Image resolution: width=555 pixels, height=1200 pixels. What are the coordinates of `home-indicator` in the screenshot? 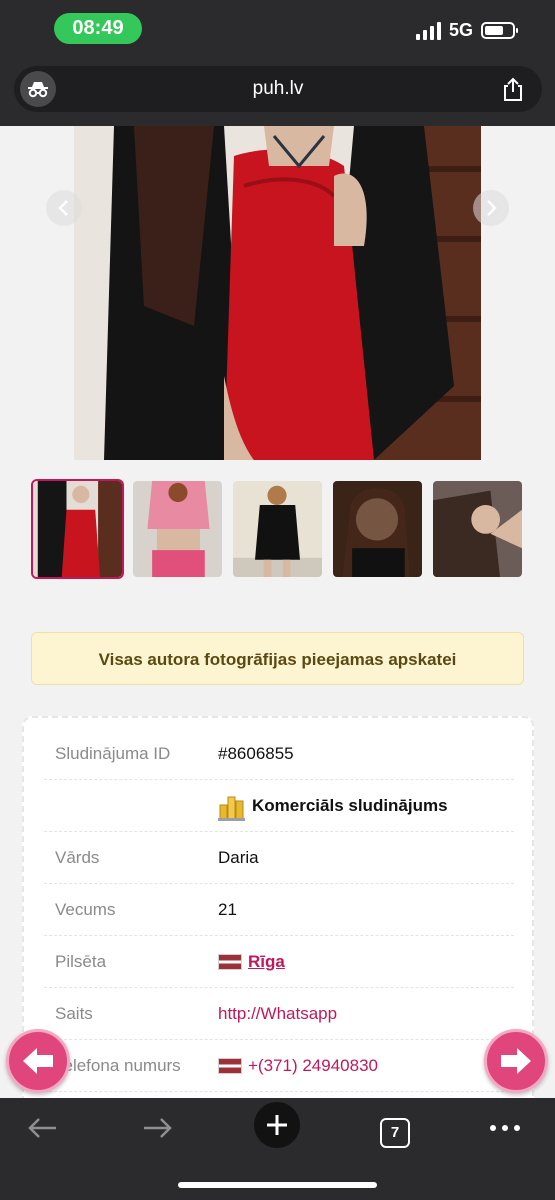 It's located at (277, 1185).